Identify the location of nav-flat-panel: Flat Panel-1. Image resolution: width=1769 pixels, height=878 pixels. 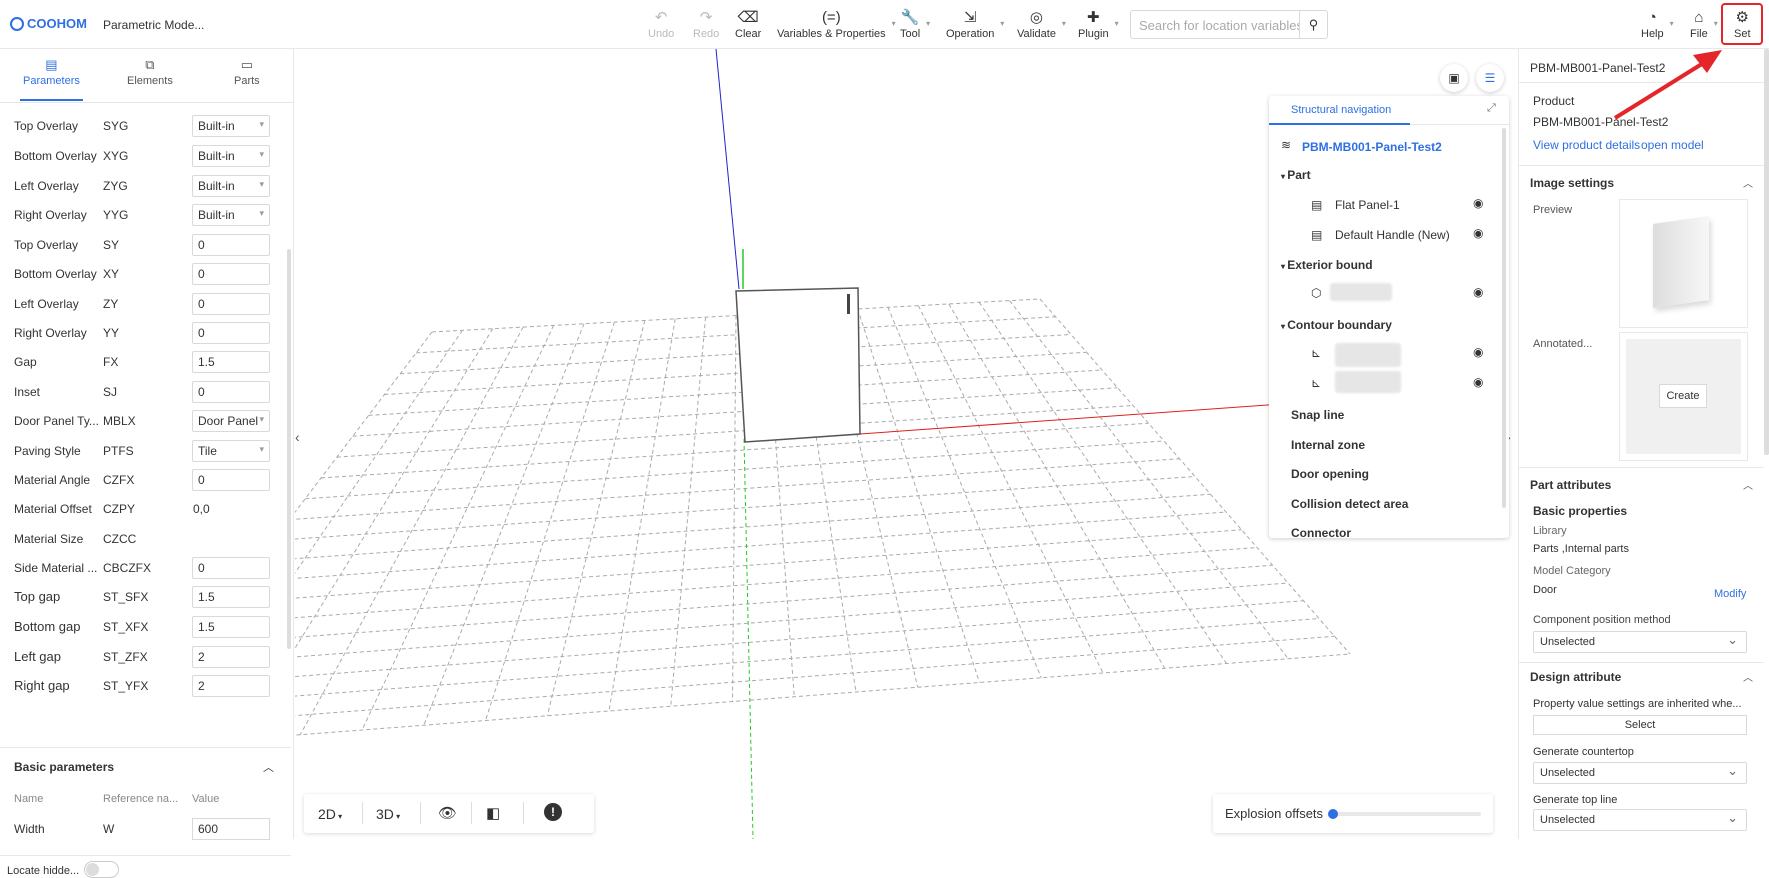
(1367, 205).